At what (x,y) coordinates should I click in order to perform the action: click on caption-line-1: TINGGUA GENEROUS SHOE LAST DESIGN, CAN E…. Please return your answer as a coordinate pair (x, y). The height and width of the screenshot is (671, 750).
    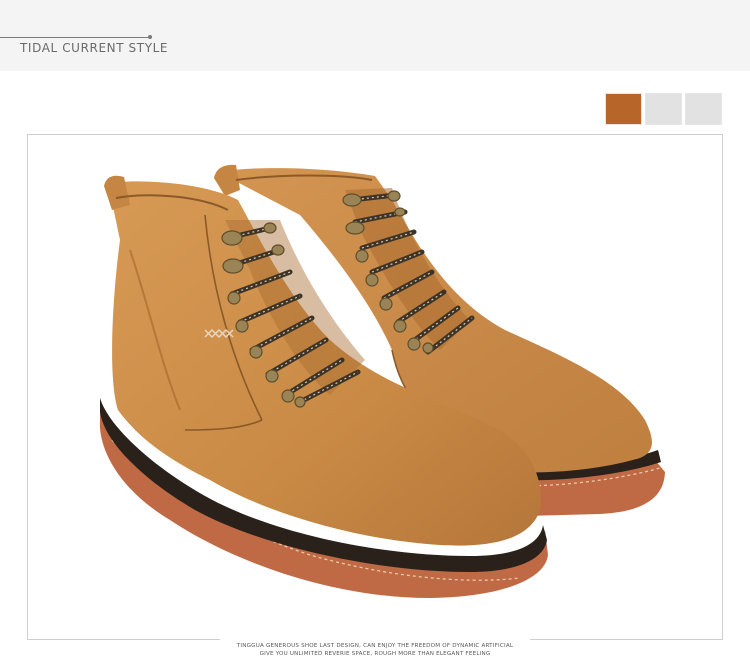
    Looking at the image, I should click on (375, 646).